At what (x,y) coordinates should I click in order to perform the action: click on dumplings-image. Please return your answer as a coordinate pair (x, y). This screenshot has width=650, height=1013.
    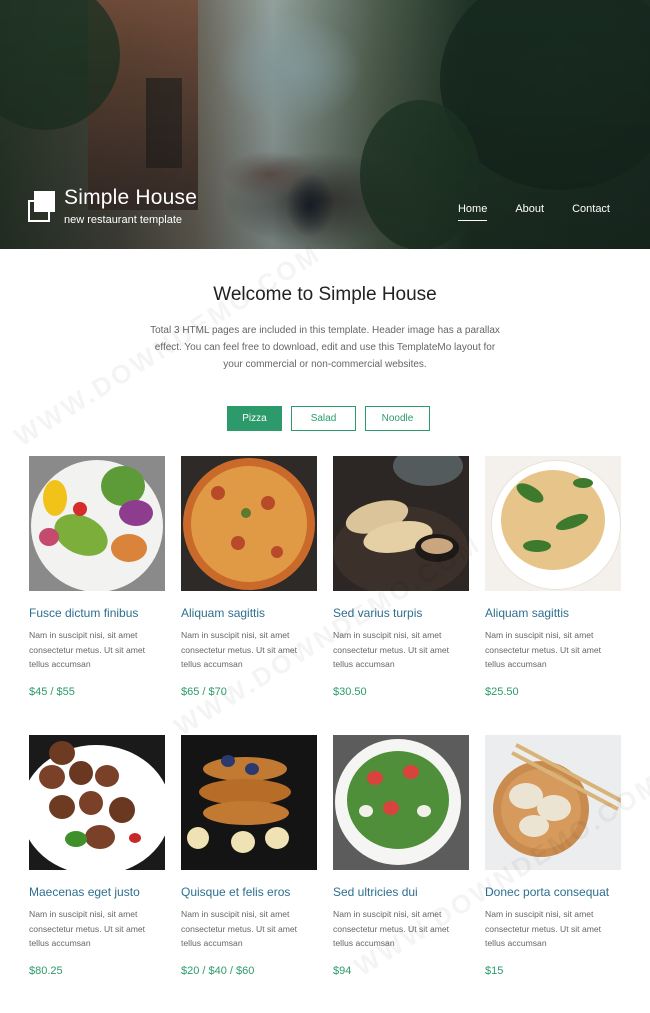
    Looking at the image, I should click on (553, 802).